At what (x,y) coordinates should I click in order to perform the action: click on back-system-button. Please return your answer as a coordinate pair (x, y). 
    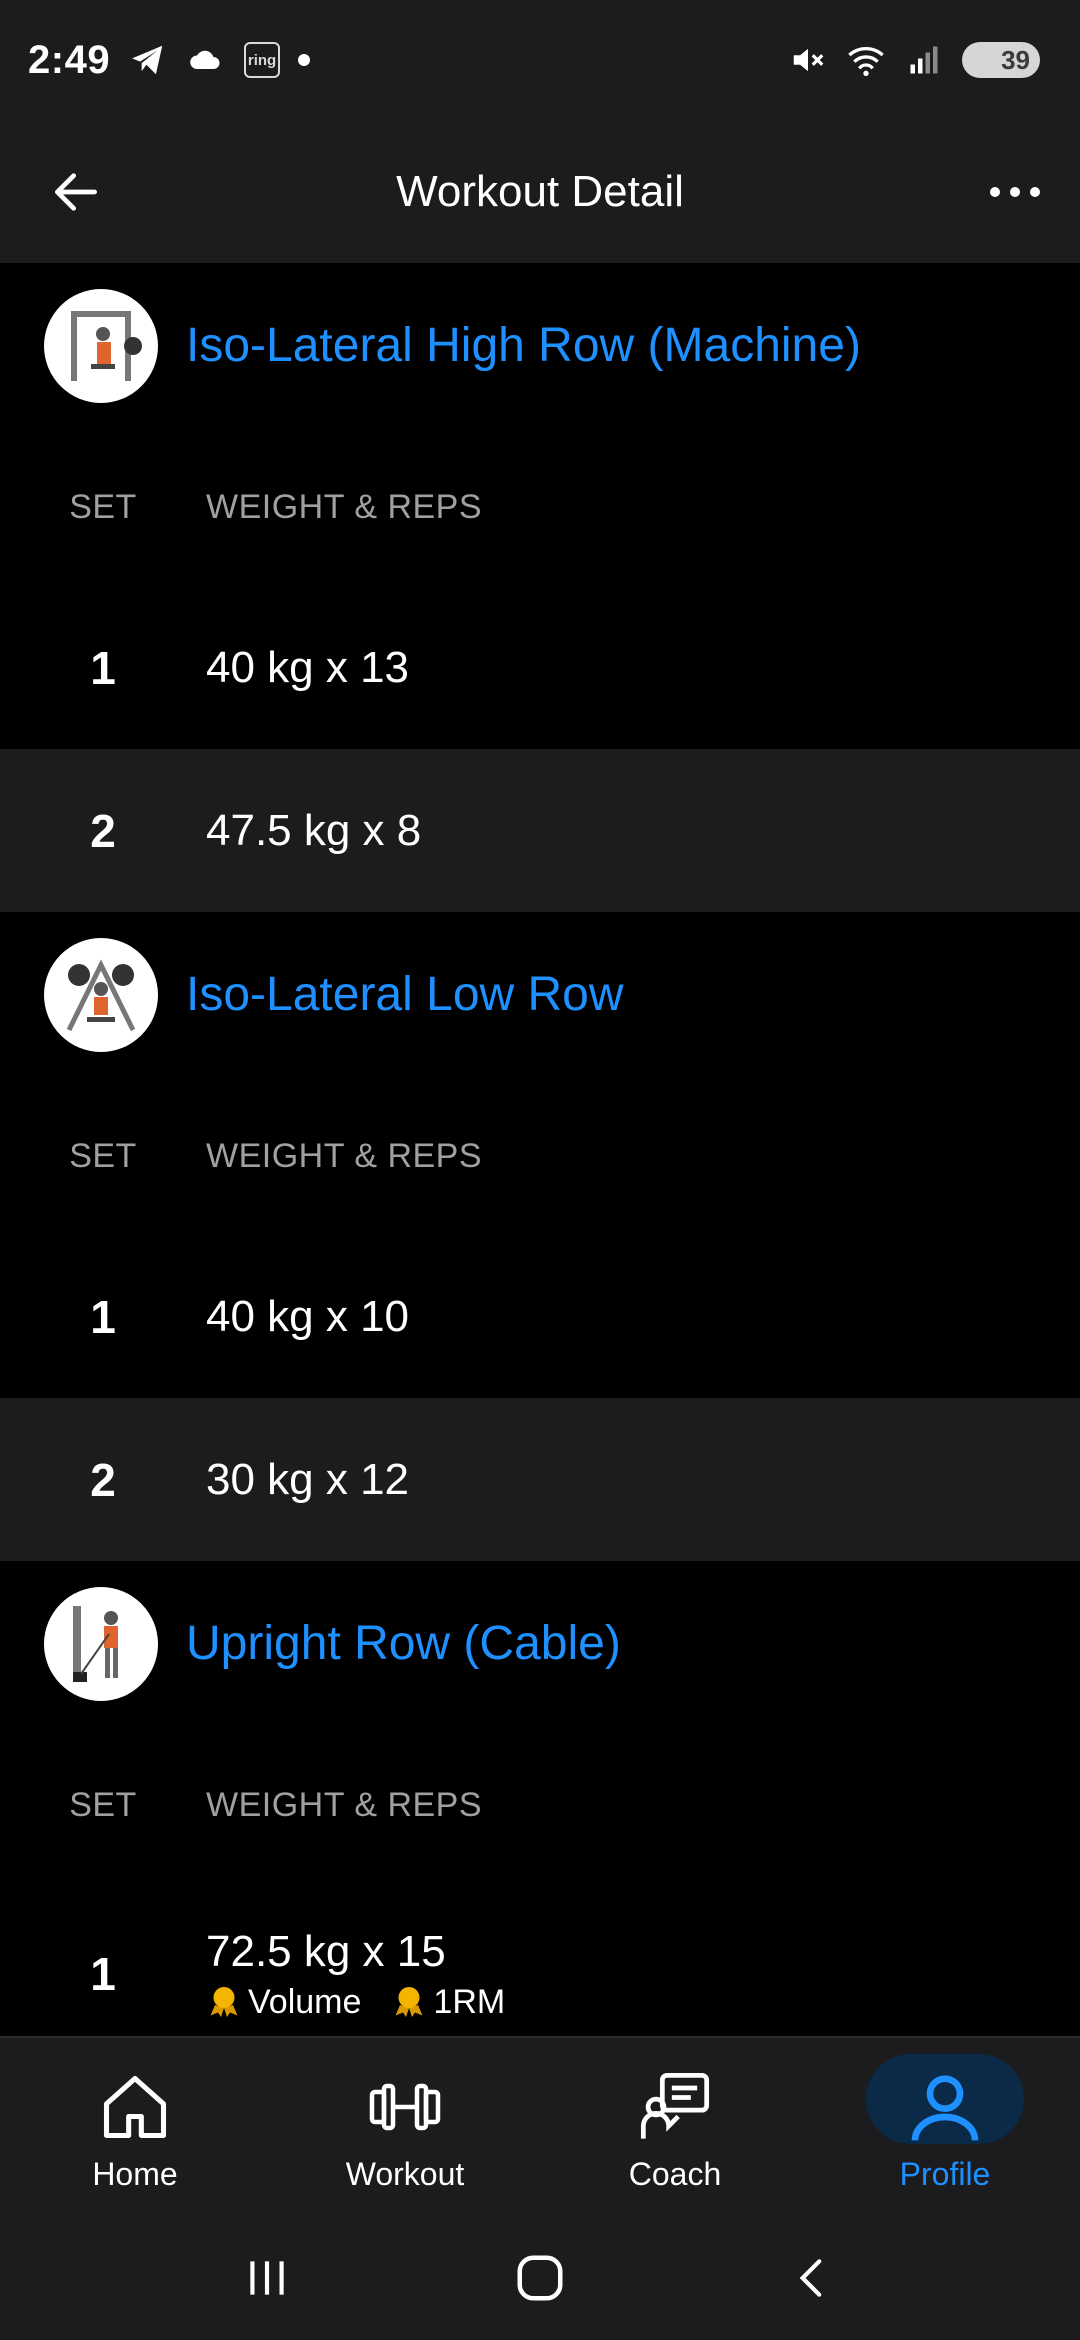
    Looking at the image, I should click on (813, 2278).